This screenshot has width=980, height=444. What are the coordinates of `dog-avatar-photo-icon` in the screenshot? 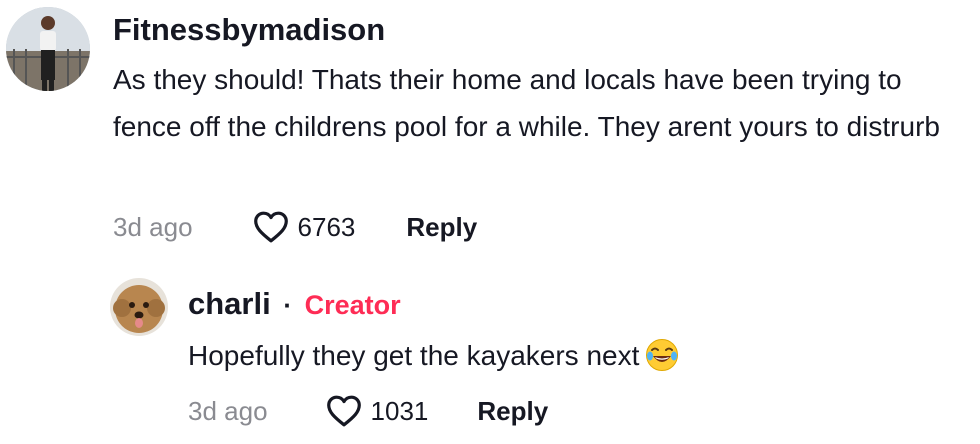 It's located at (139, 307).